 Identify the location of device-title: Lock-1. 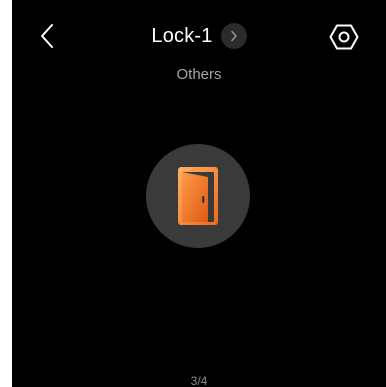
(182, 35).